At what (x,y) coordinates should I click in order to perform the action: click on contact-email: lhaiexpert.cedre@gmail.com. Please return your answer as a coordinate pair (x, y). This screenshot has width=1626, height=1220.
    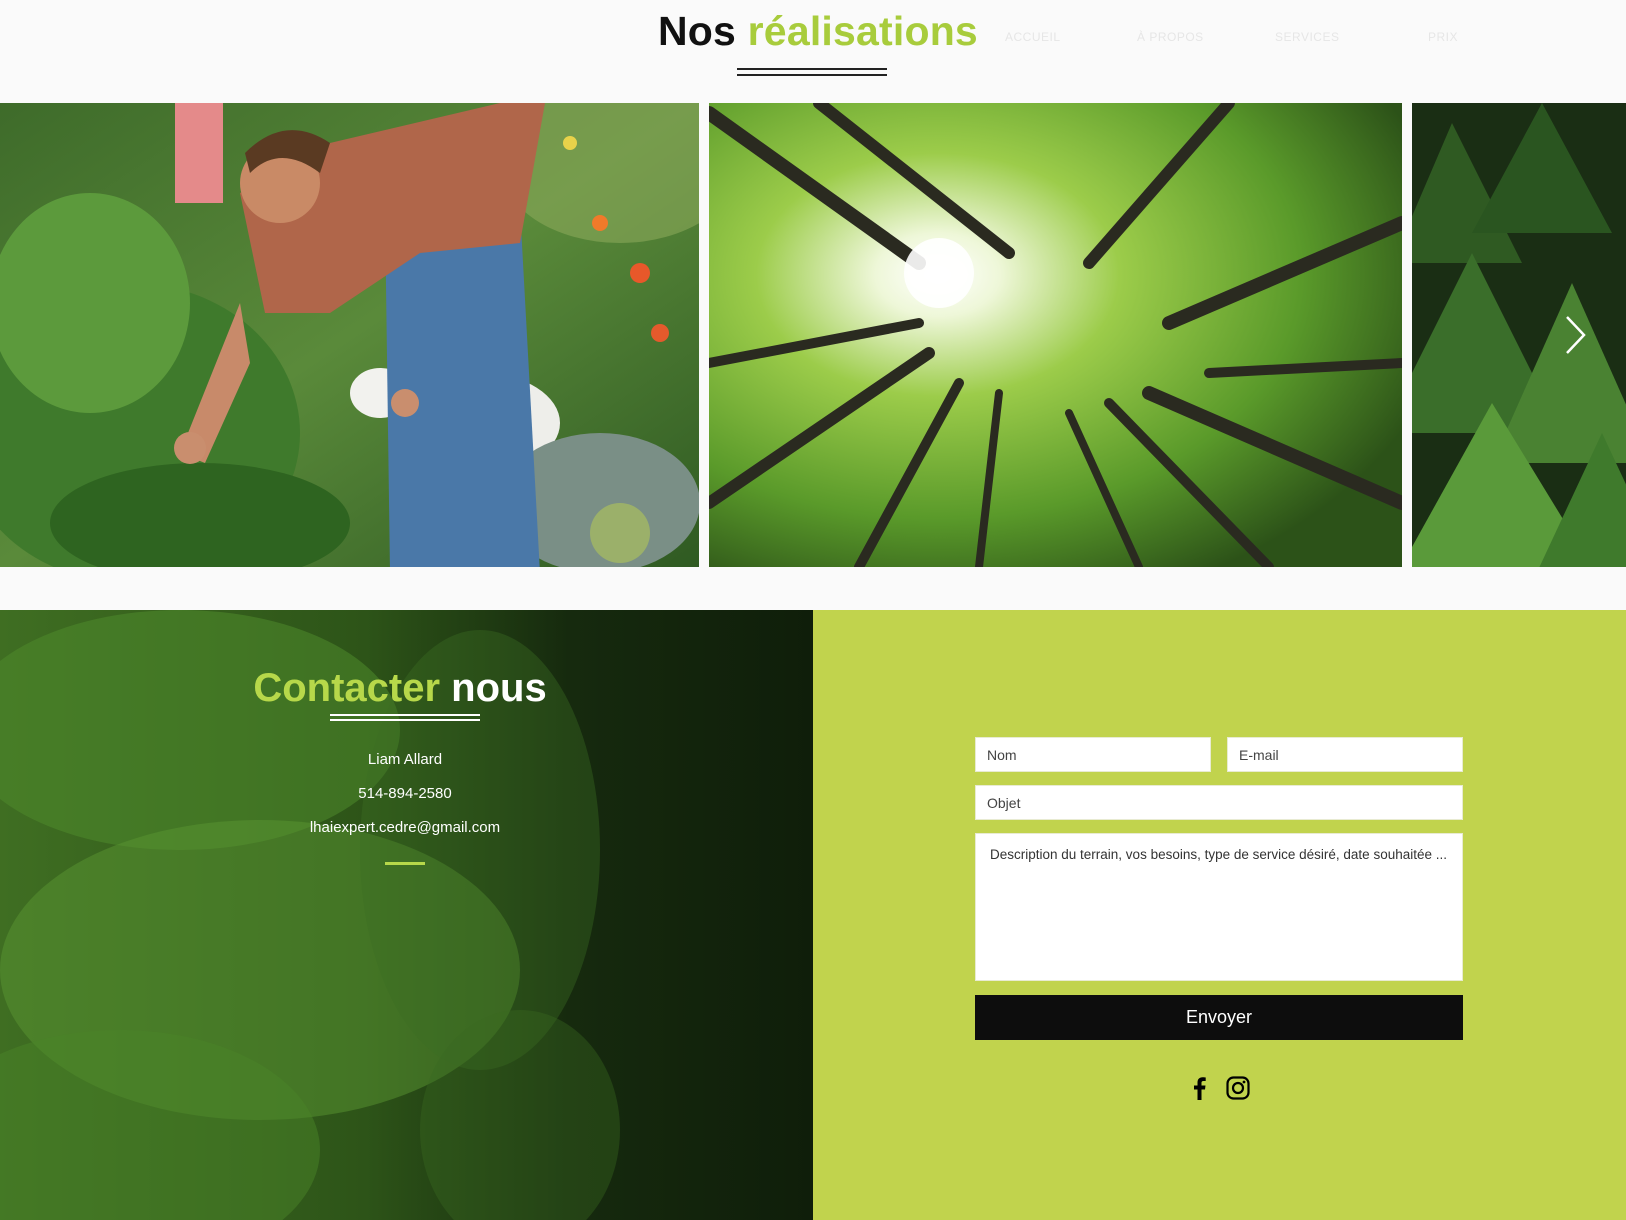
    Looking at the image, I should click on (405, 827).